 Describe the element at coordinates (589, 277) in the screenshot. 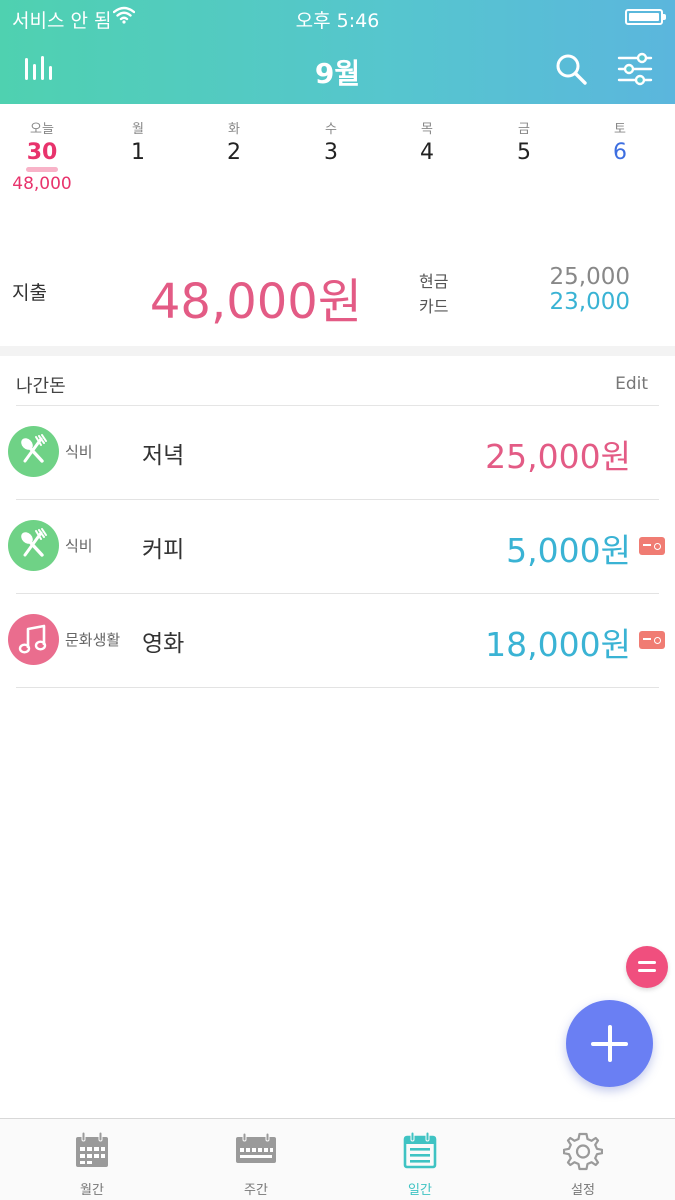

I see `cash-amount: 25,000` at that location.